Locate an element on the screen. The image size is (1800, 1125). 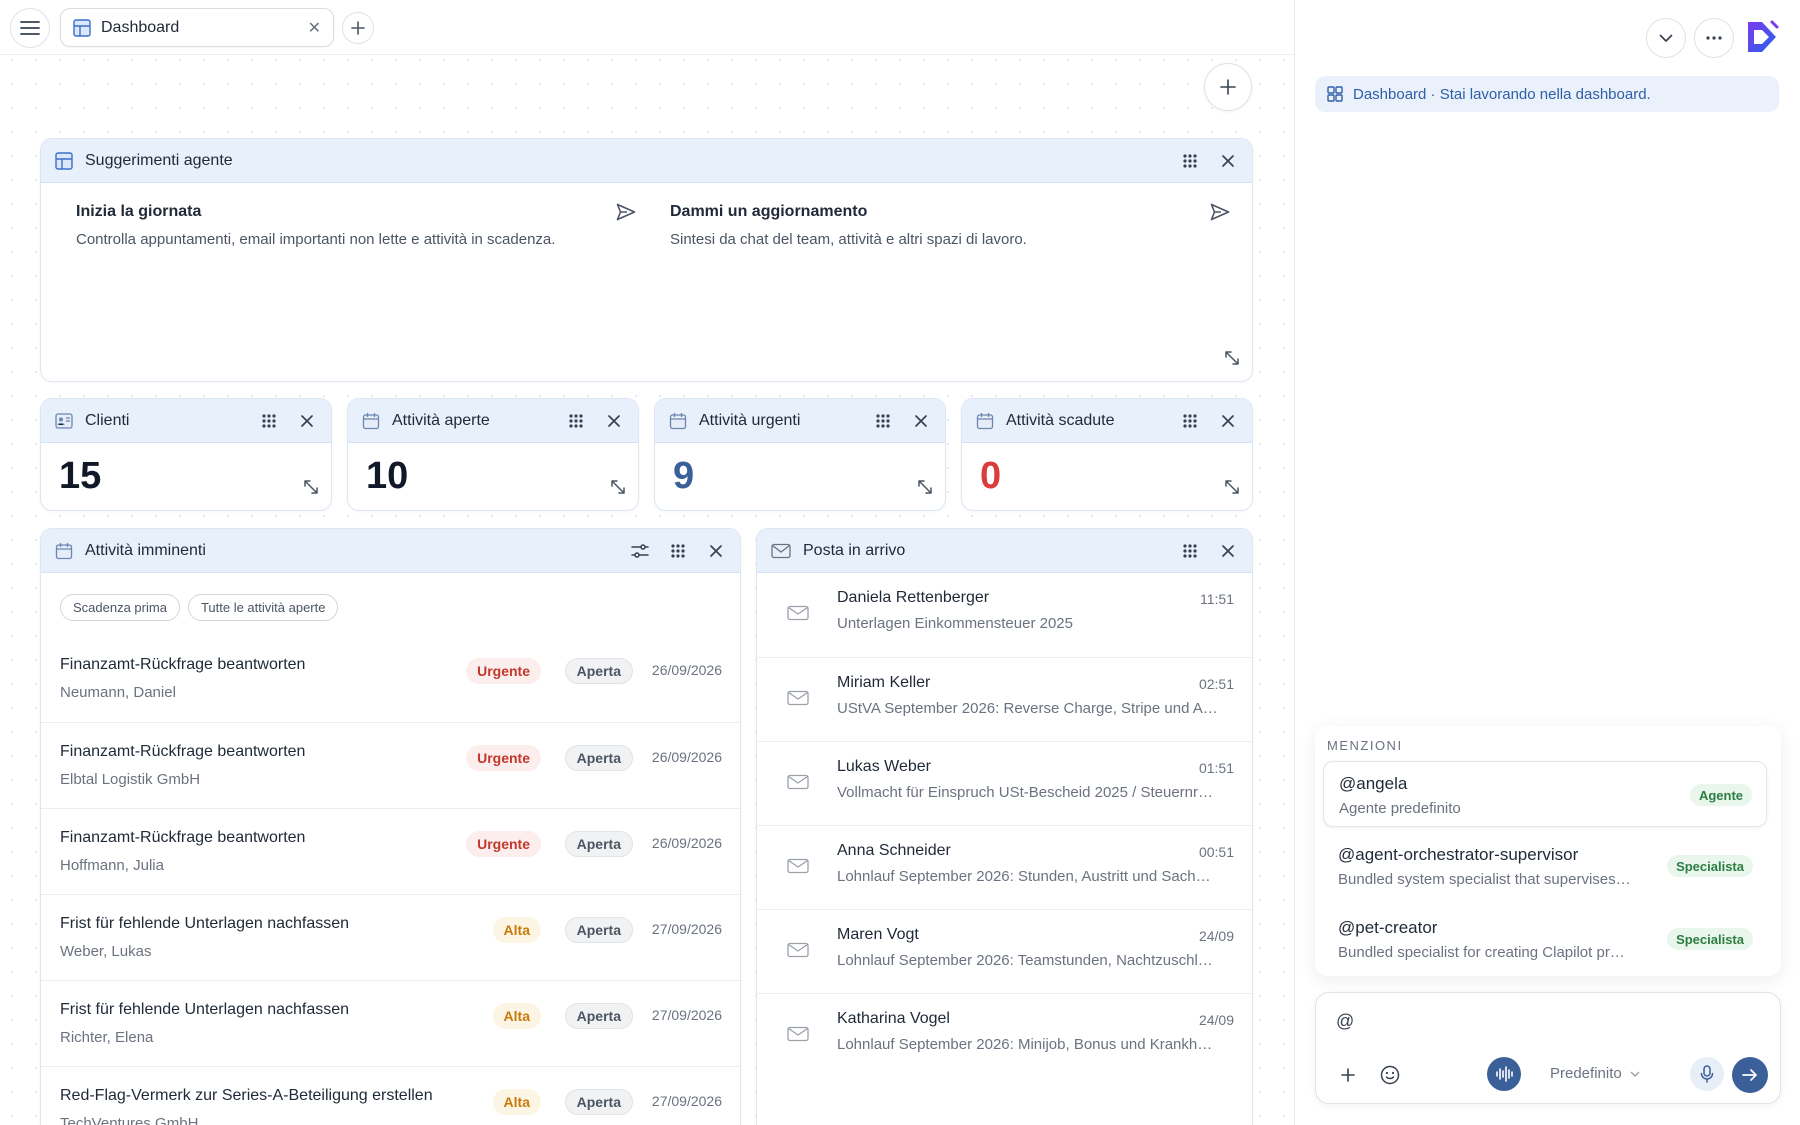
close-tab-icon: ✕ is located at coordinates (314, 28).